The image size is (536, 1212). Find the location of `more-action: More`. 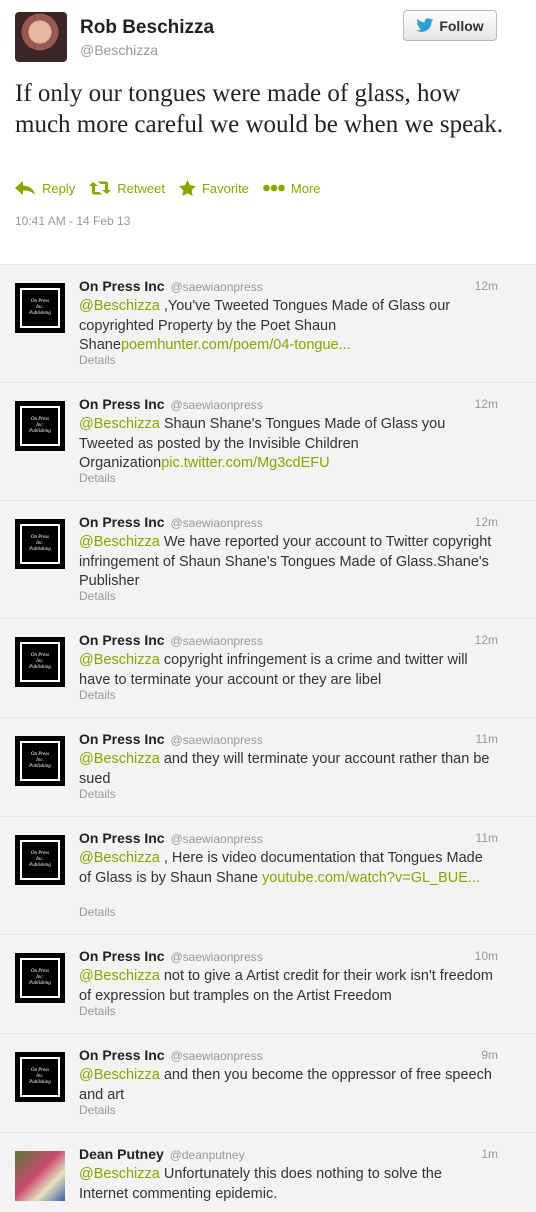

more-action: More is located at coordinates (292, 188).